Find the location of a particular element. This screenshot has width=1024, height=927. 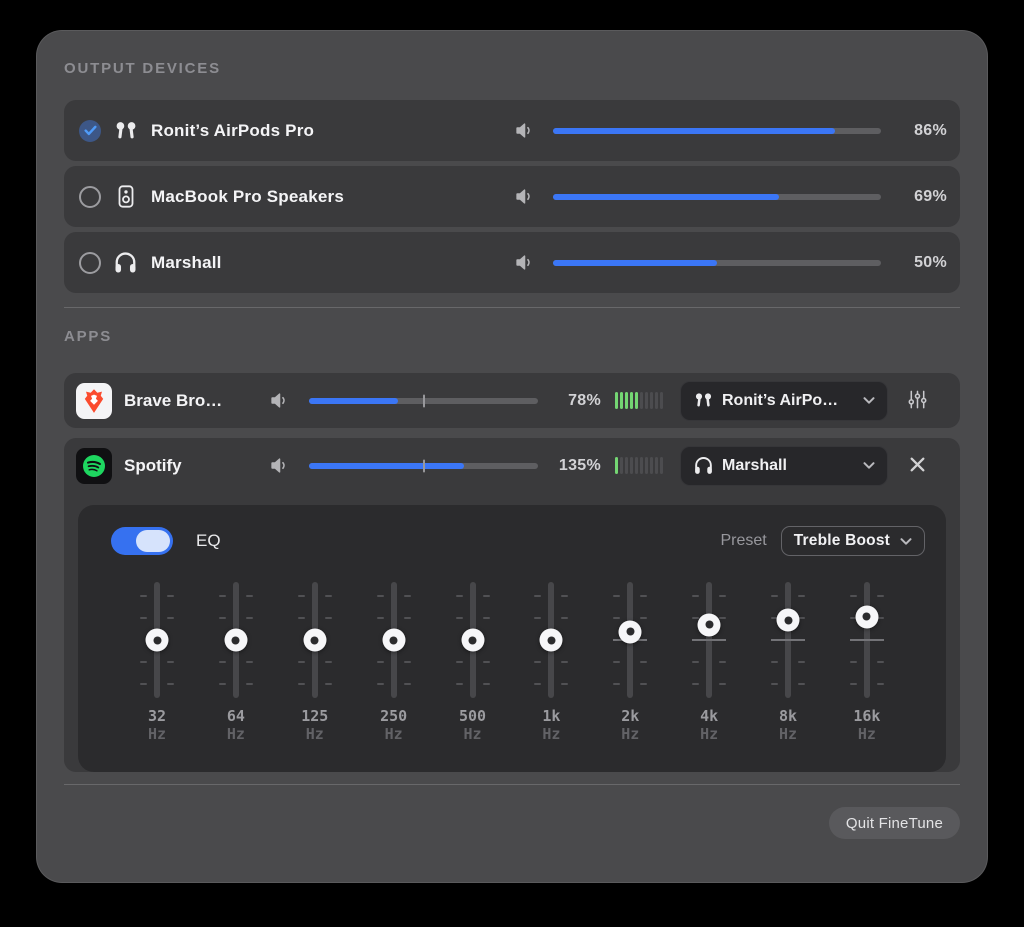

close-eq-button is located at coordinates (917, 466).